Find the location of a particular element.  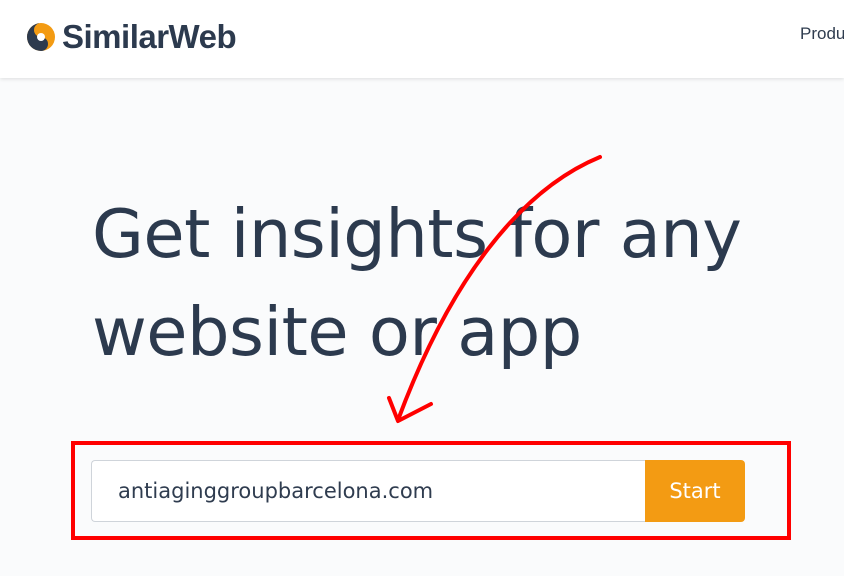

similarweb-logo: SimilarWeb is located at coordinates (131, 37).